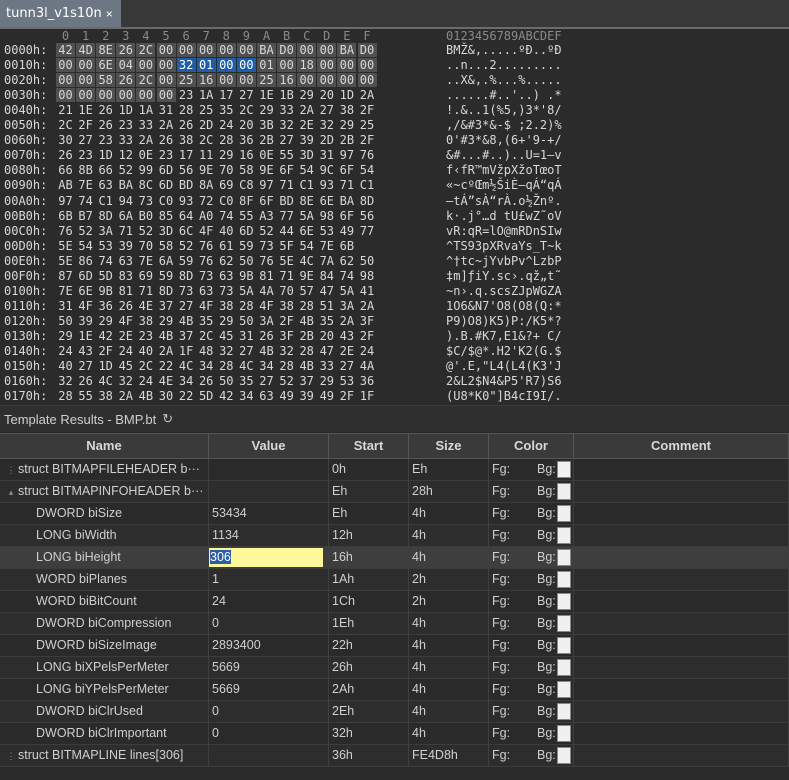 This screenshot has height=780, width=789. Describe the element at coordinates (306, 231) in the screenshot. I see `hex-byte: 6E` at that location.